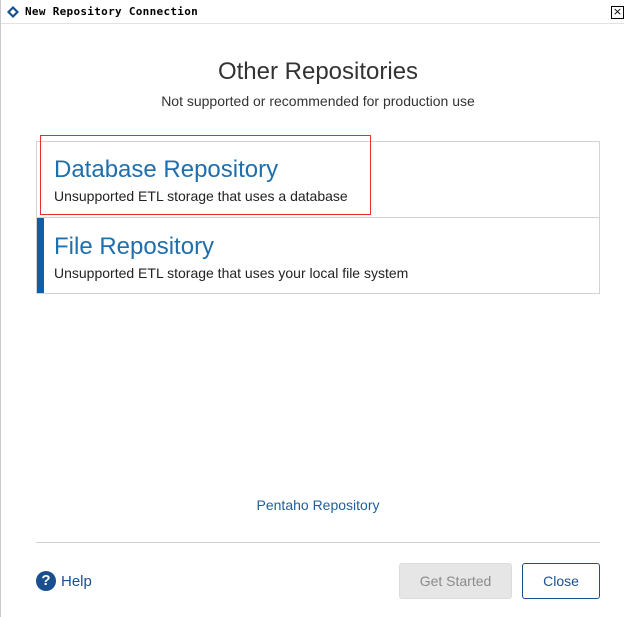 This screenshot has height=617, width=624. I want to click on window-title: New Repository Connection, so click(112, 11).